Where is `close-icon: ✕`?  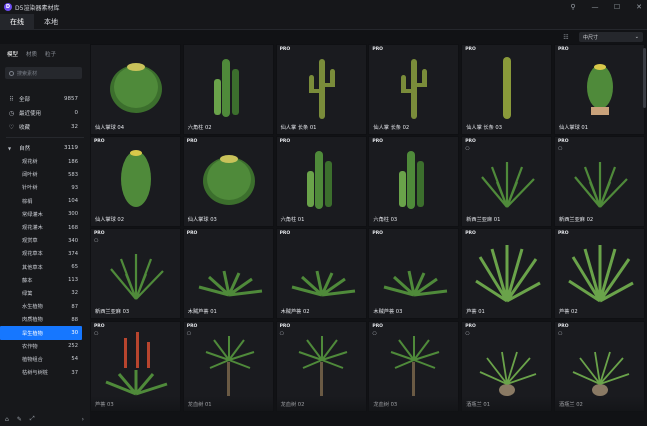 close-icon: ✕ is located at coordinates (639, 7).